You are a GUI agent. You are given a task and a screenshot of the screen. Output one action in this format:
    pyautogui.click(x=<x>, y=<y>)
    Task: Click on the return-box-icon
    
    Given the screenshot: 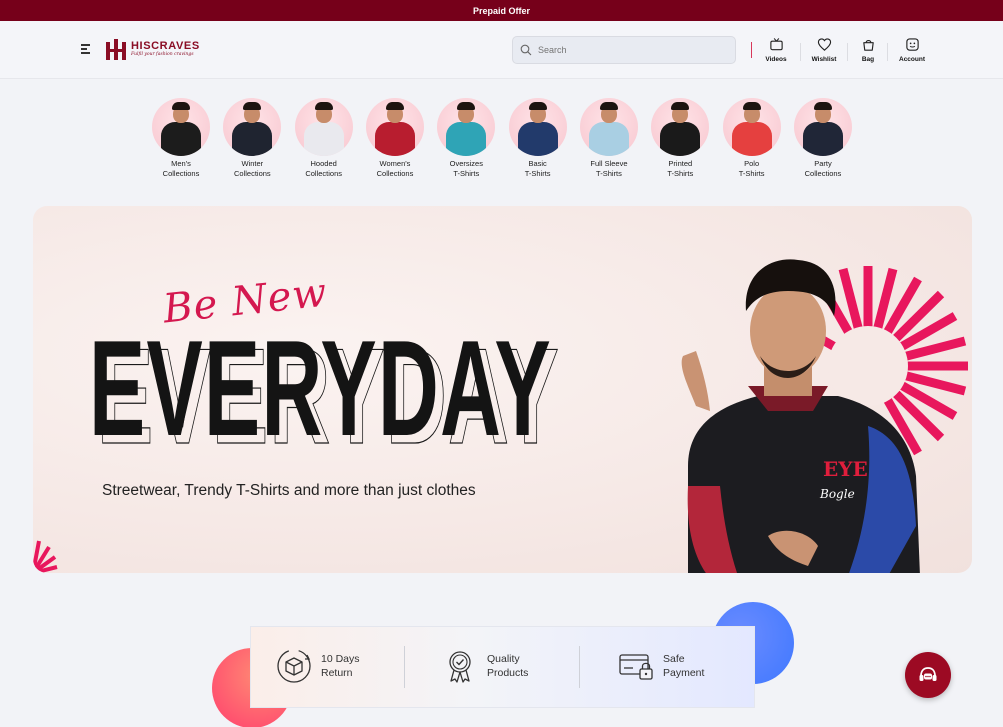 What is the action you would take?
    pyautogui.click(x=294, y=666)
    